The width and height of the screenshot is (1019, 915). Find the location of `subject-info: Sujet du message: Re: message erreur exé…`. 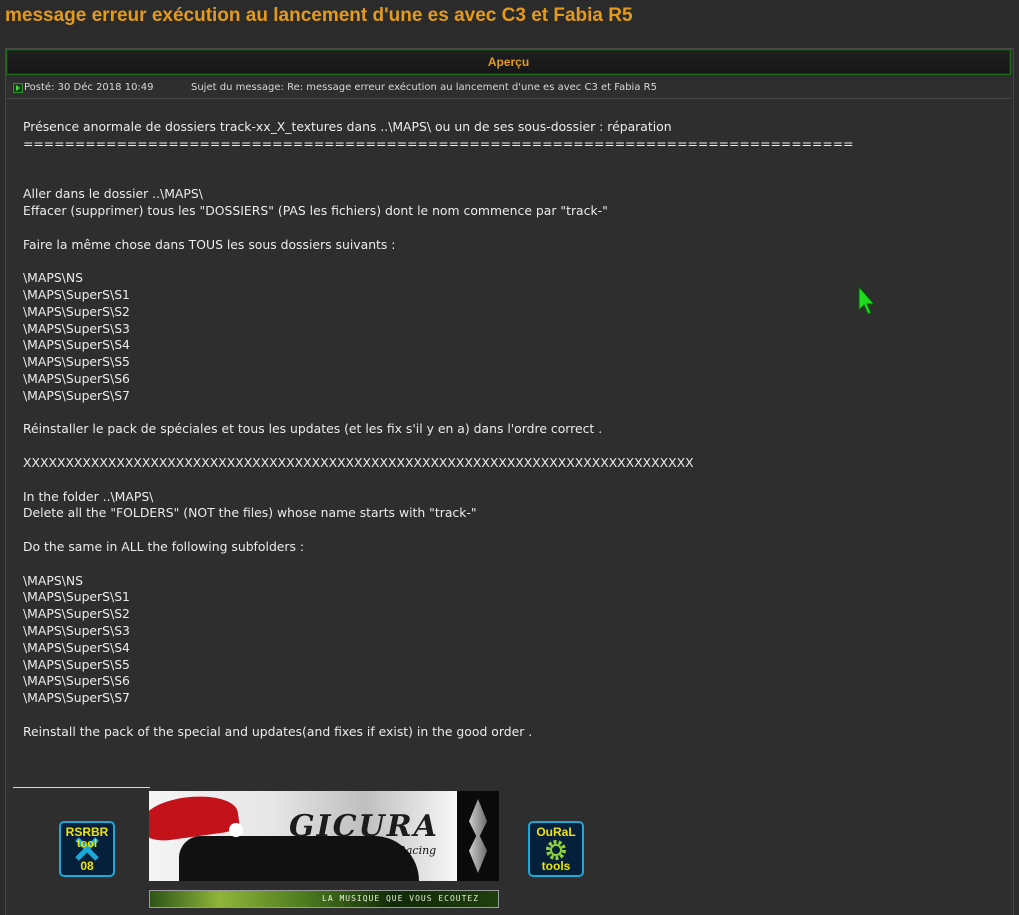

subject-info: Sujet du message: Re: message erreur exé… is located at coordinates (424, 88).